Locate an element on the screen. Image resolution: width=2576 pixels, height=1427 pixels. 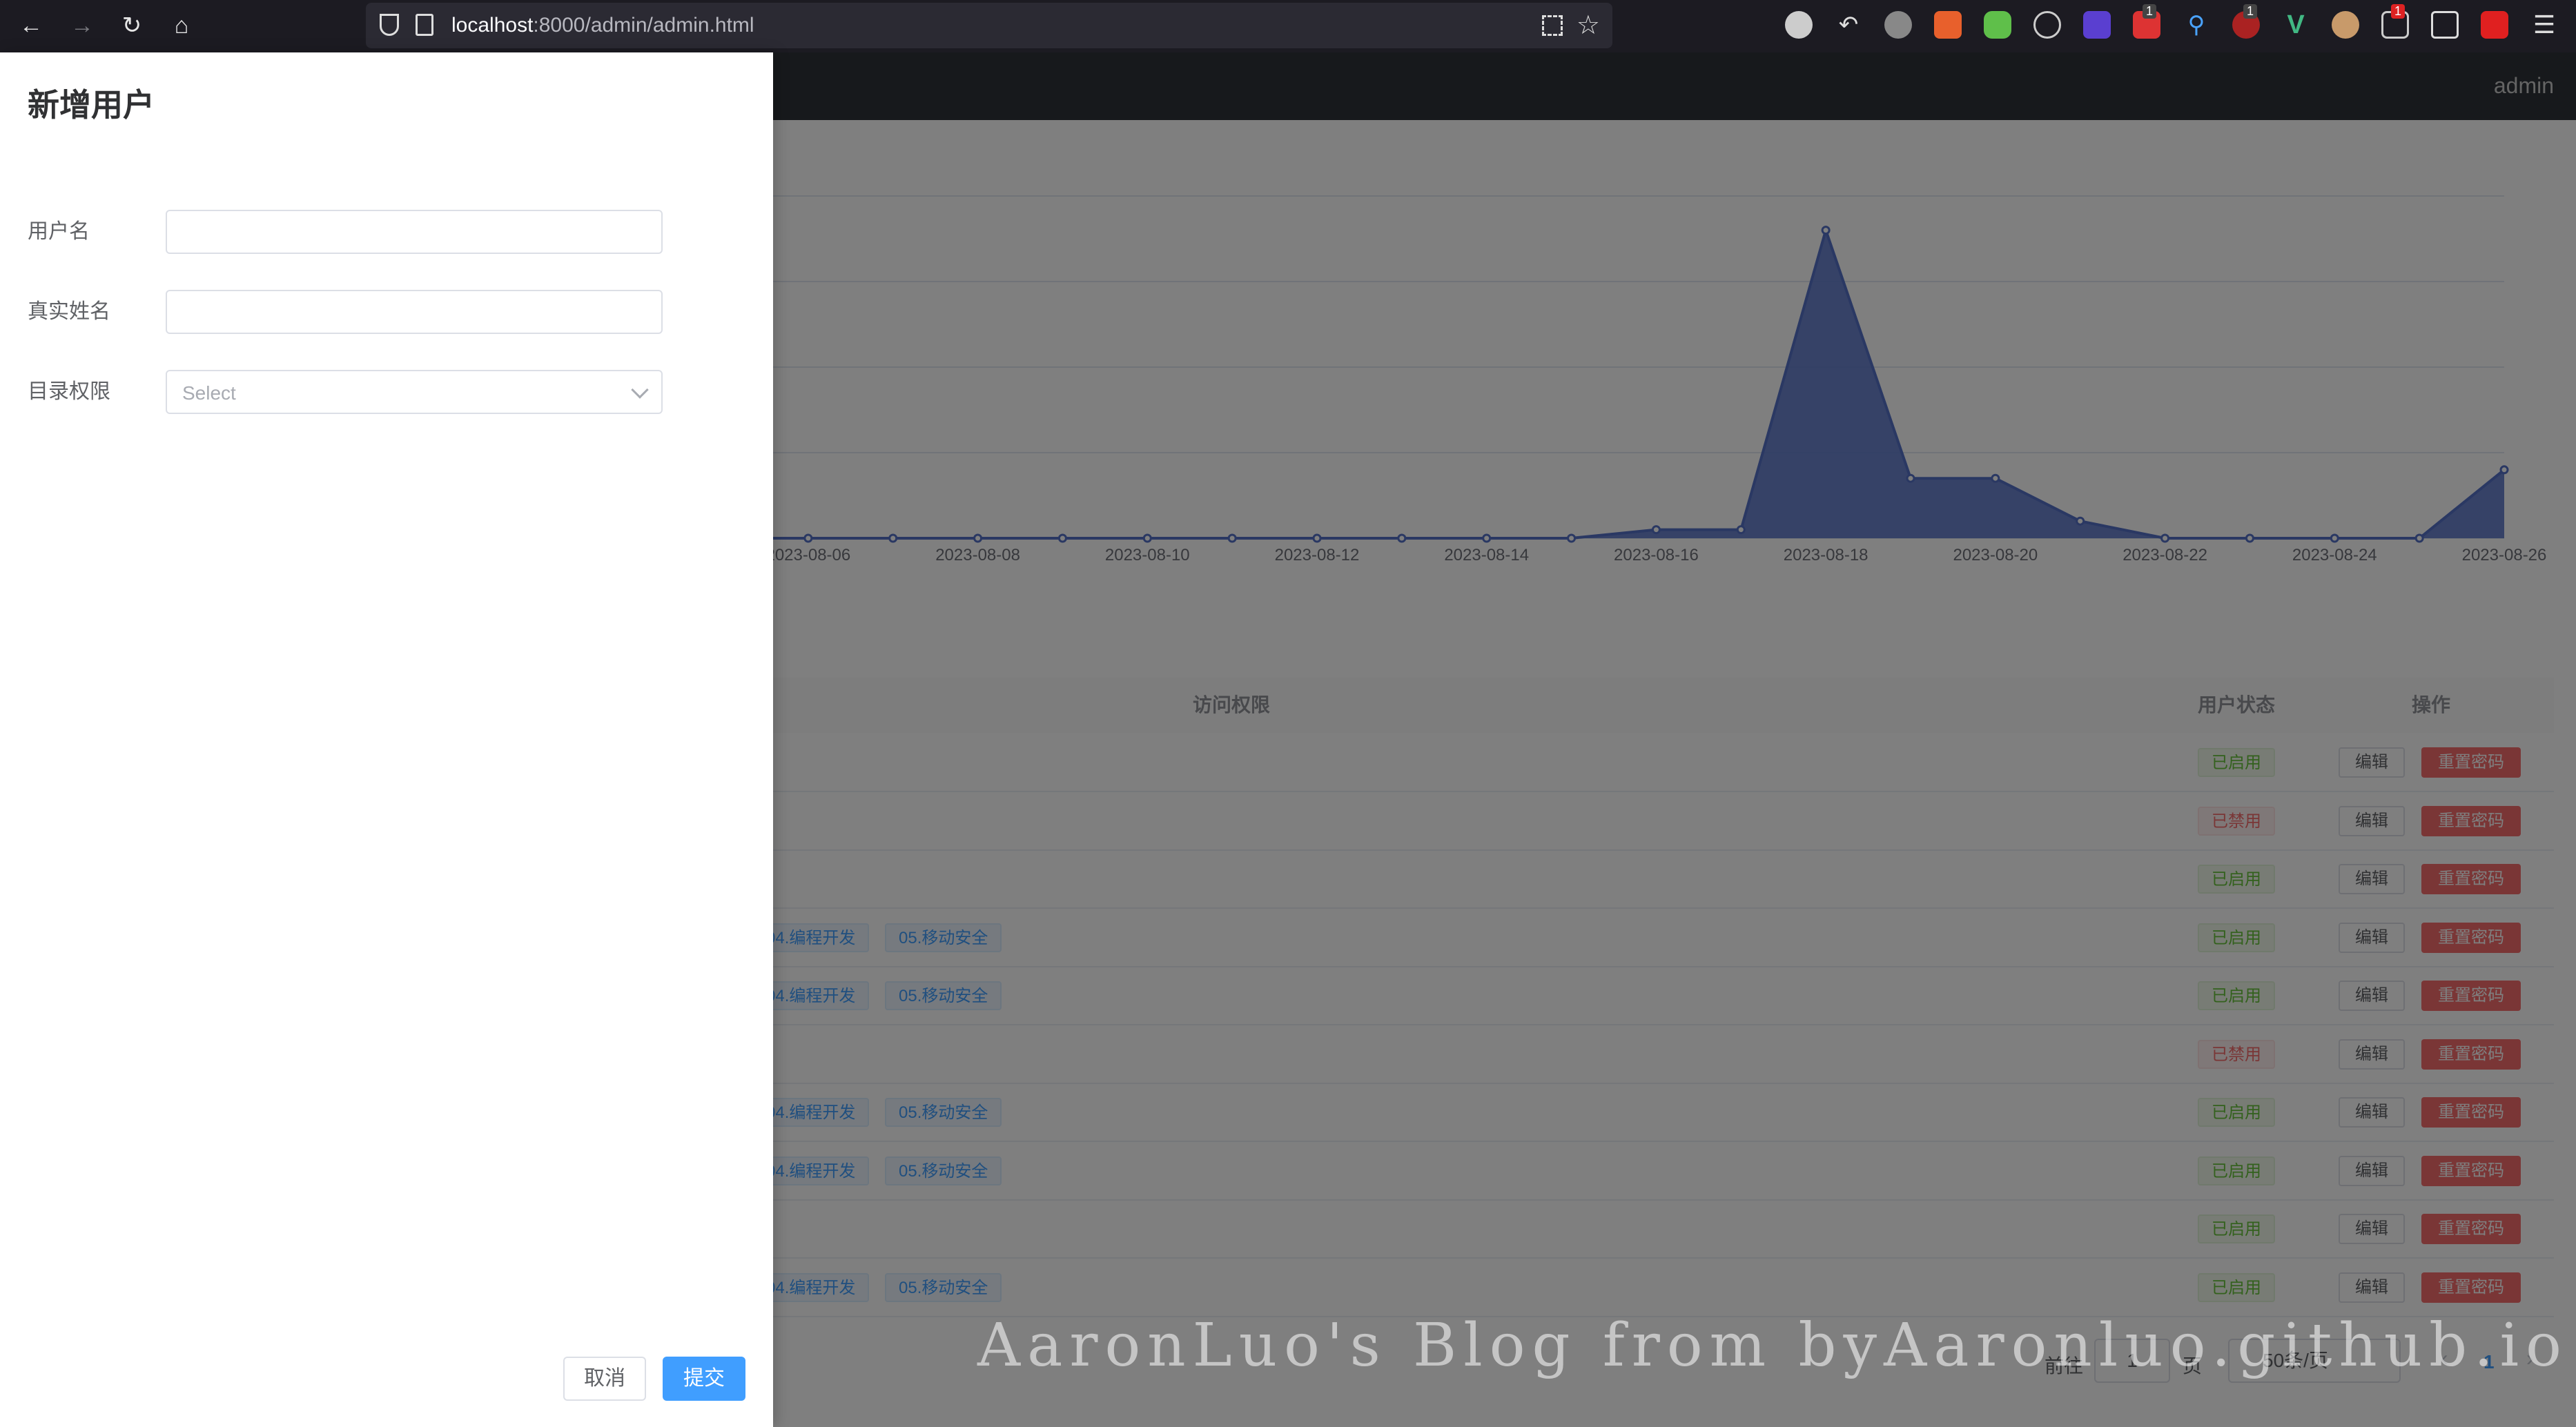
submit-button: 提交 is located at coordinates (704, 1379).